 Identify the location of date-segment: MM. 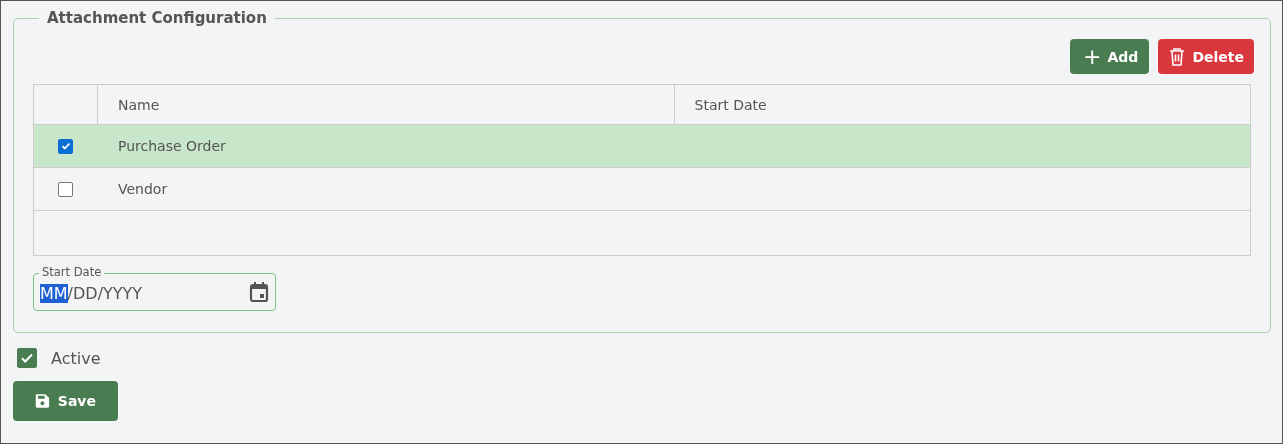
(54, 293).